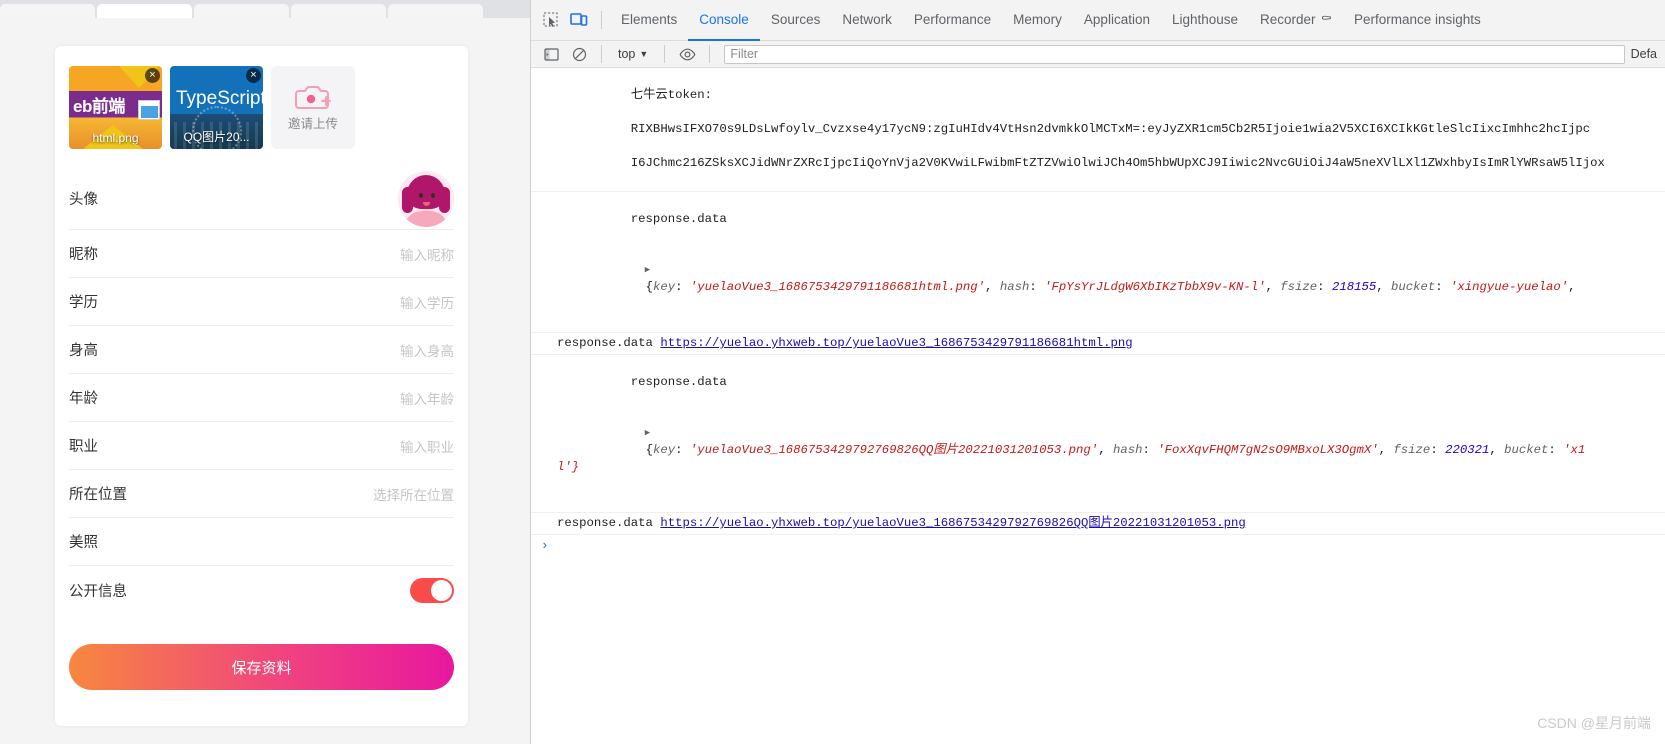 This screenshot has width=1665, height=744. What do you see at coordinates (261, 446) in the screenshot?
I see `field-row-occupation: 职业 输入职业` at bounding box center [261, 446].